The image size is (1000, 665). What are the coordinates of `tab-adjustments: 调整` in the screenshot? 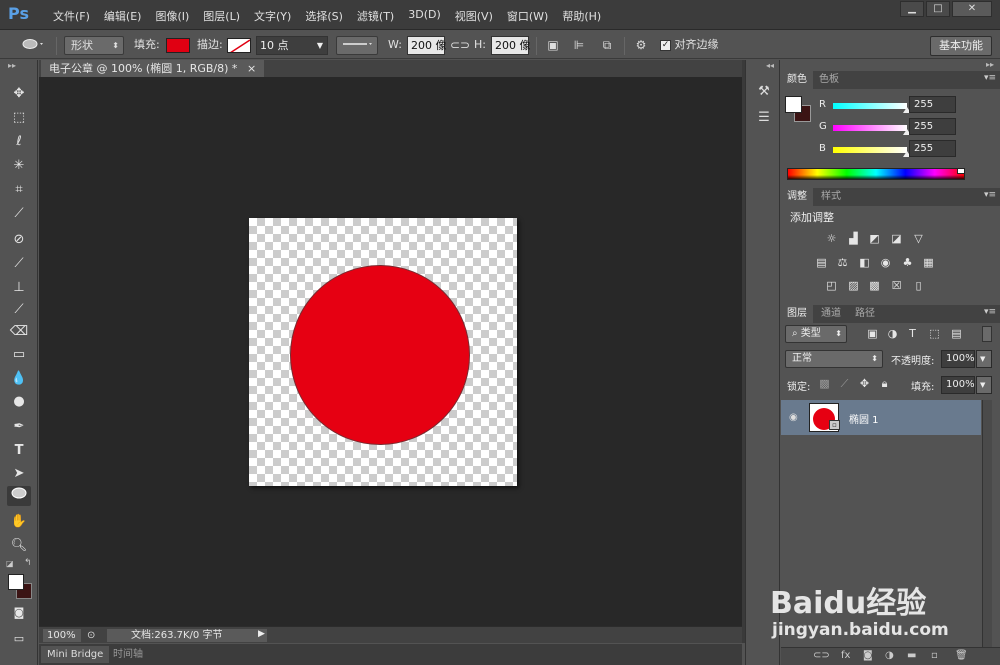 It's located at (797, 197).